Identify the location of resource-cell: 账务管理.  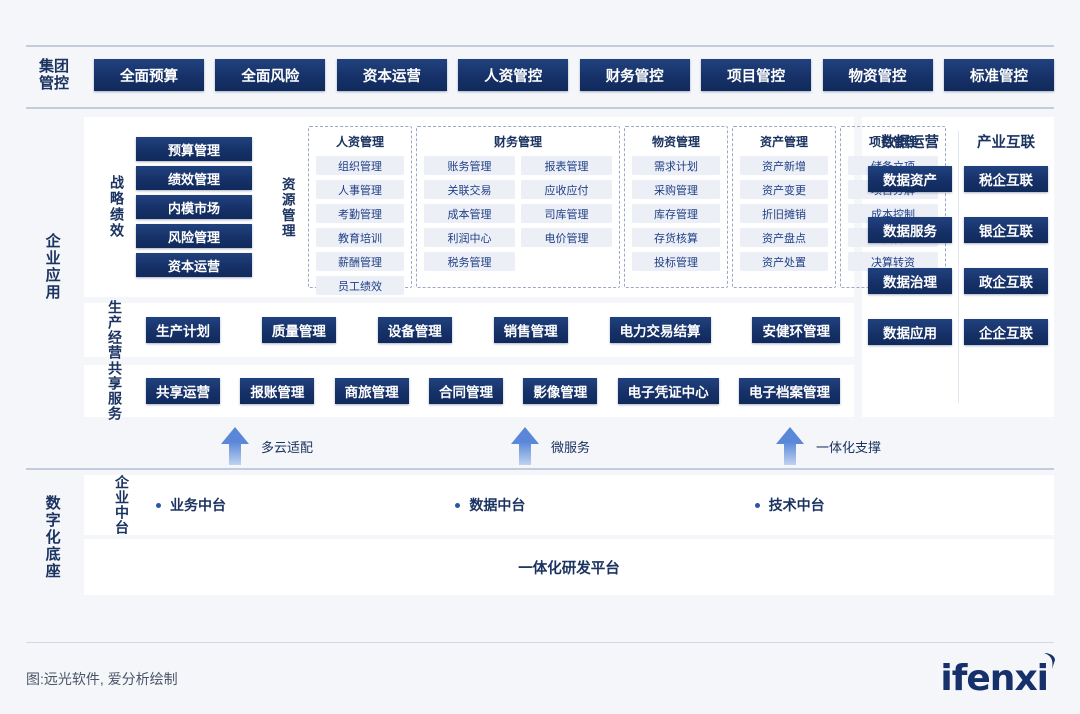
(469, 165).